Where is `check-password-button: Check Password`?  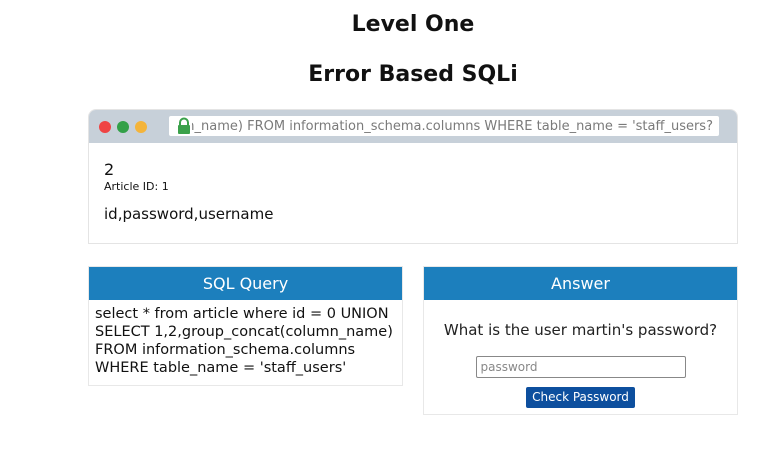
check-password-button: Check Password is located at coordinates (580, 397).